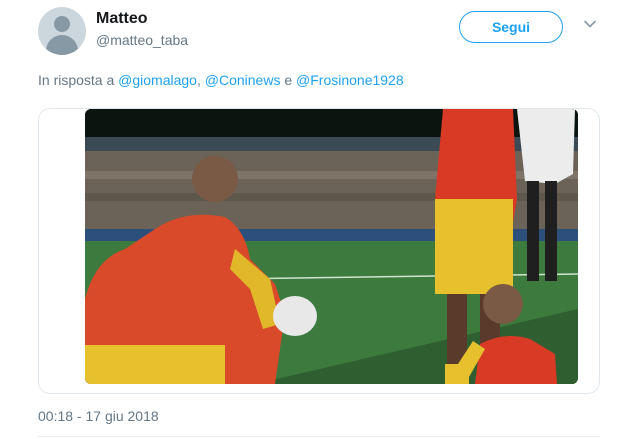  What do you see at coordinates (243, 80) in the screenshot?
I see `mention-link-coninews: @Coninews` at bounding box center [243, 80].